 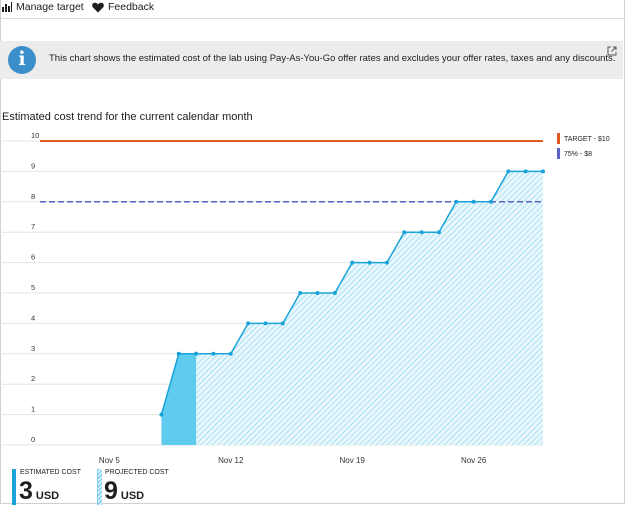 I want to click on estimated-cost-unit: USD, so click(x=47, y=496).